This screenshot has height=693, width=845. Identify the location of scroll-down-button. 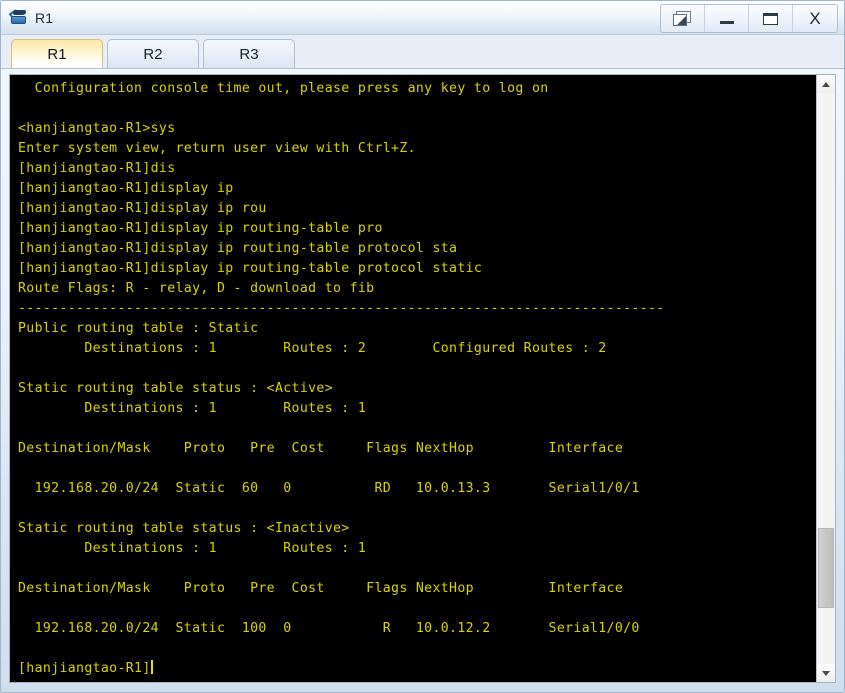
(826, 673).